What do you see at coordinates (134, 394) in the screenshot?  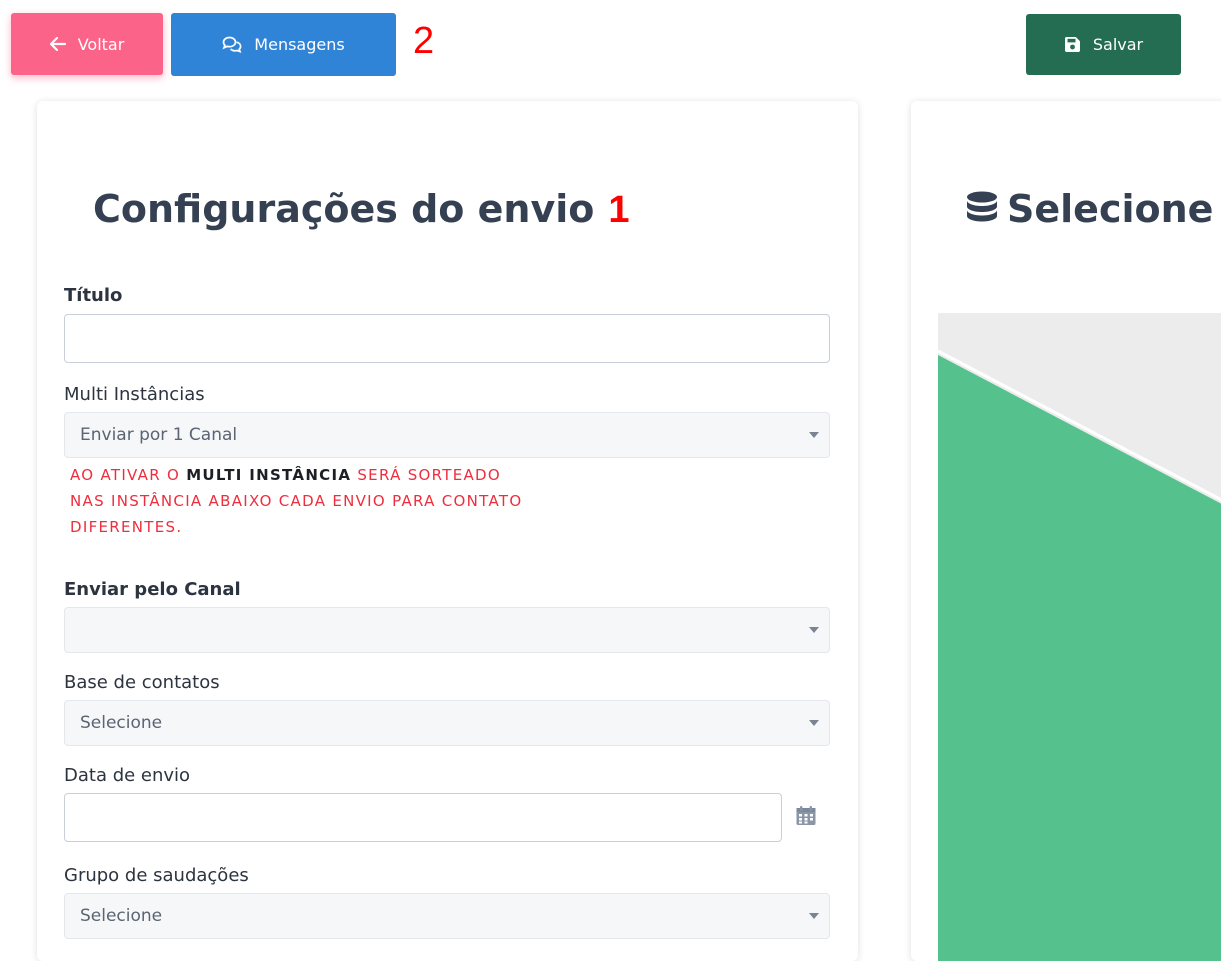 I see `multi-instances-label: Multi Instâncias` at bounding box center [134, 394].